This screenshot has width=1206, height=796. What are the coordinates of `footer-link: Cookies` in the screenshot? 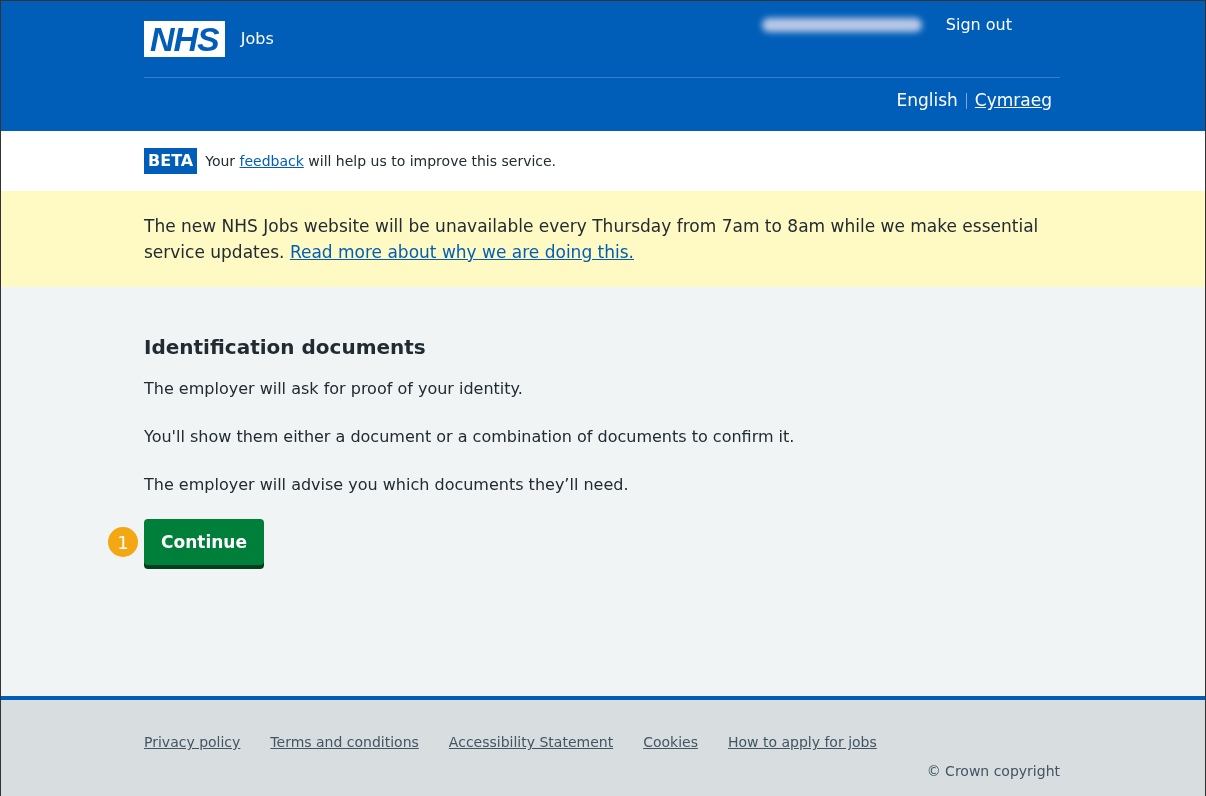 It's located at (670, 742).